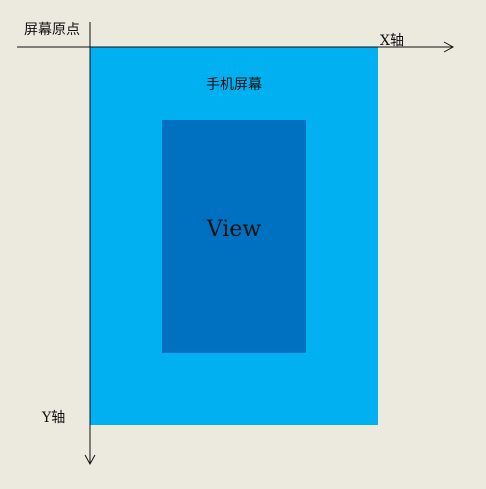 The width and height of the screenshot is (486, 489). I want to click on x-axis-label: X轴, so click(392, 41).